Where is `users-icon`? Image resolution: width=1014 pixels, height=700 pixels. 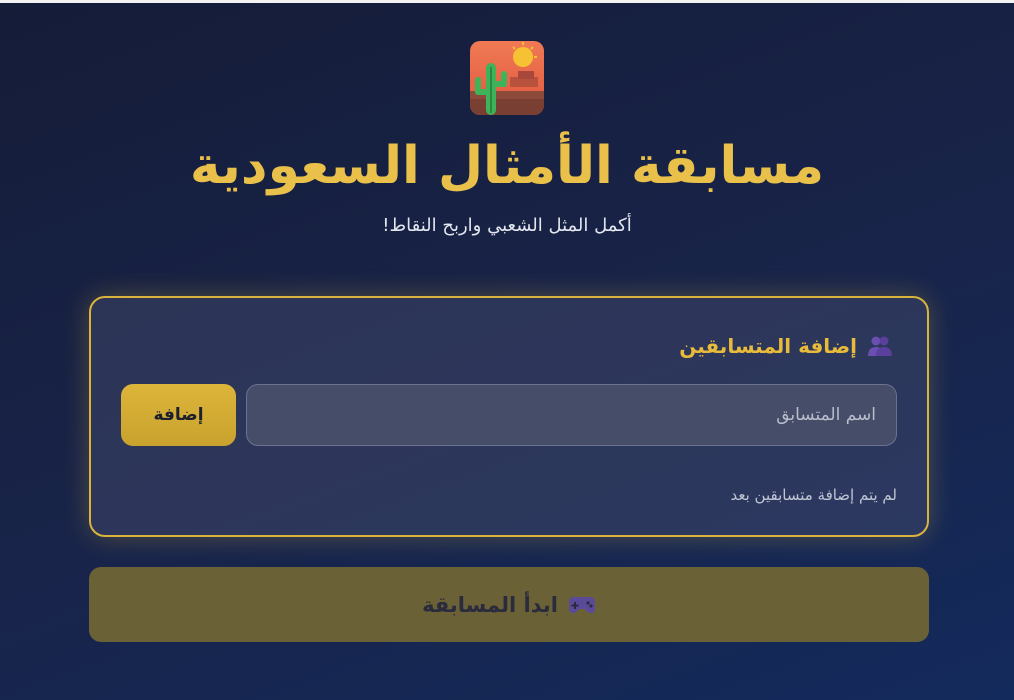 users-icon is located at coordinates (880, 346).